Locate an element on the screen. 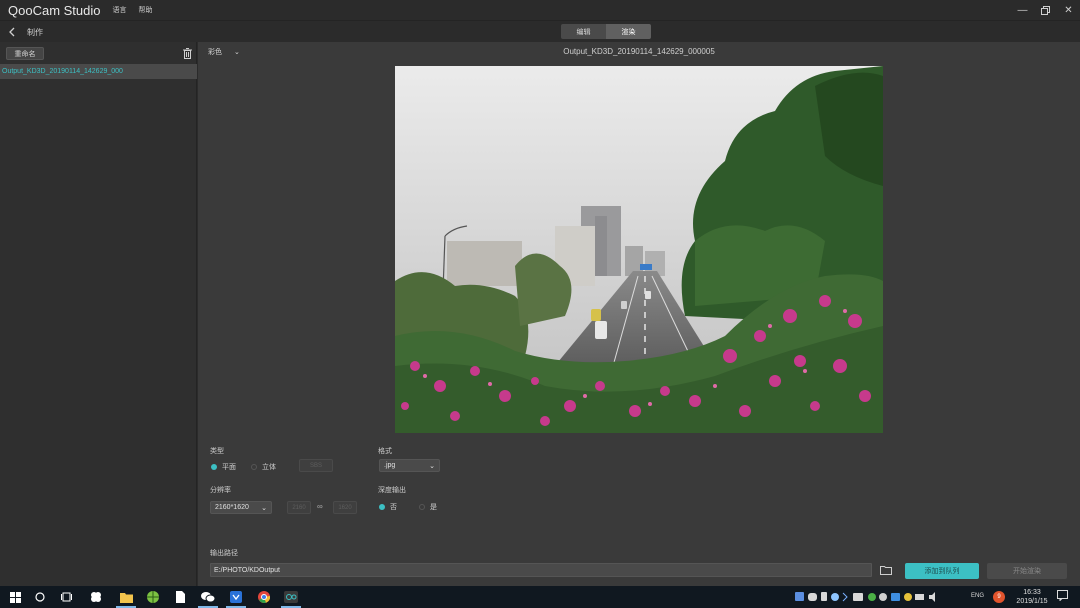  depth-output-label: 深度输出 is located at coordinates (392, 490).